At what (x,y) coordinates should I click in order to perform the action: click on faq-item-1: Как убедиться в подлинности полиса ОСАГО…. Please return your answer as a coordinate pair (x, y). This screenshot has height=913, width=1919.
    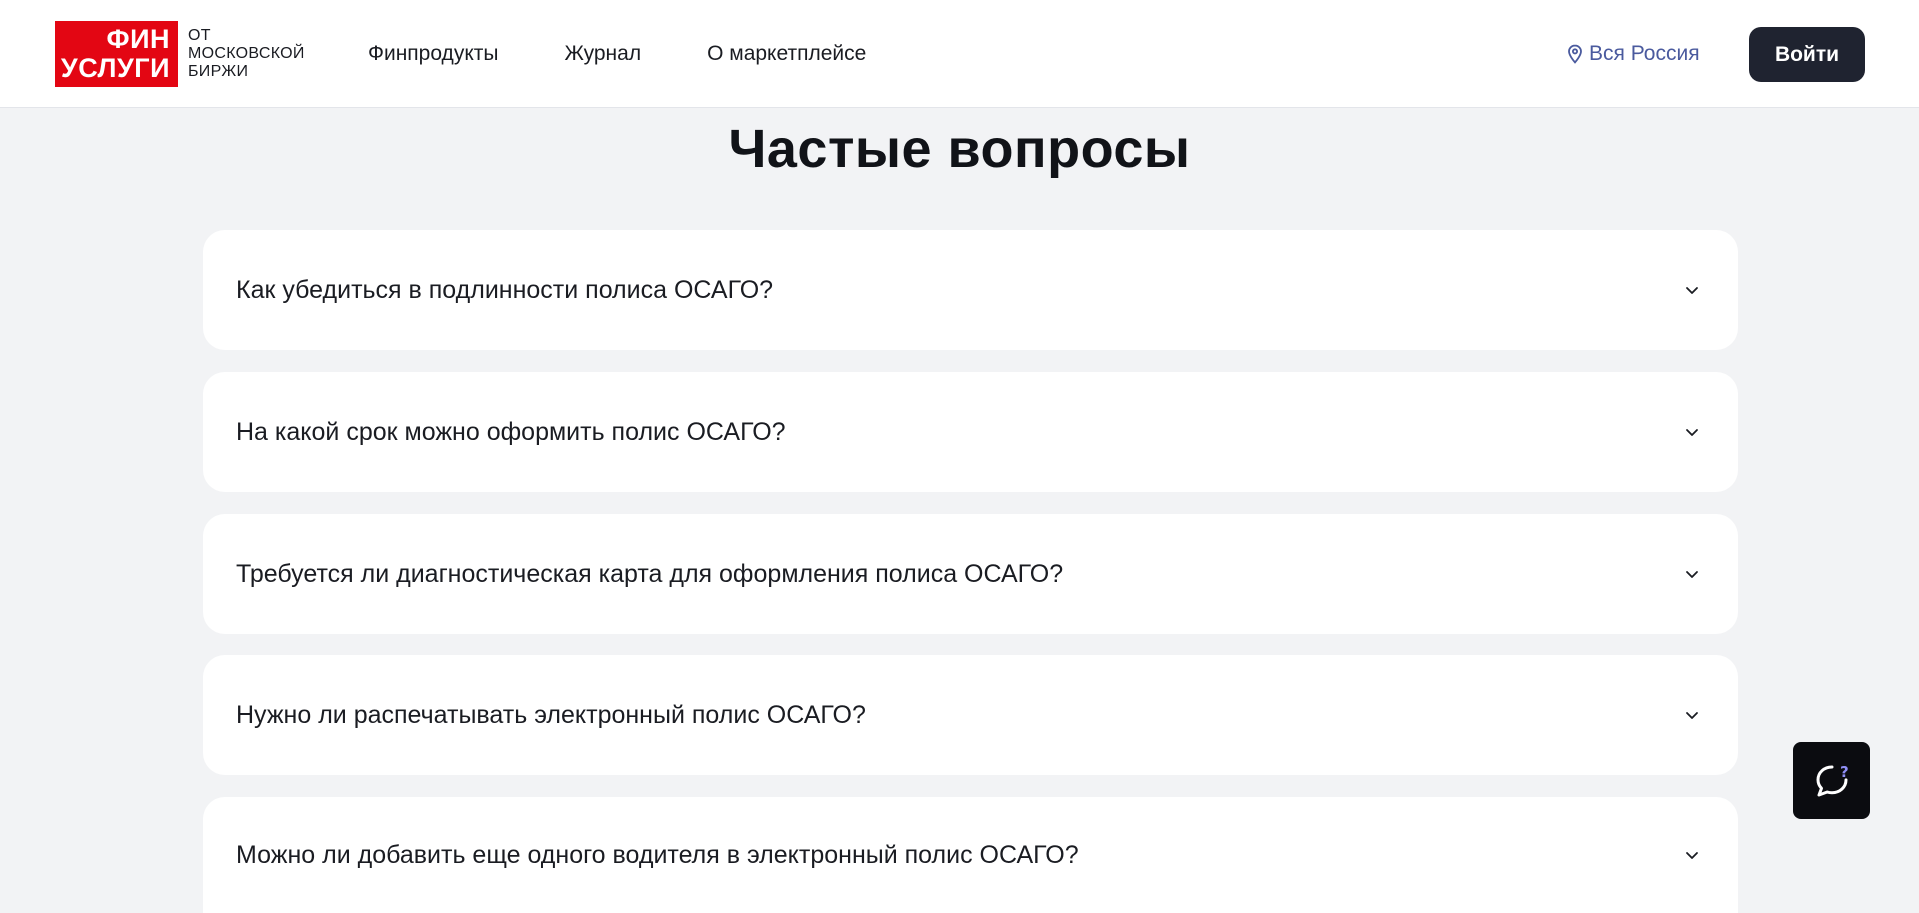
    Looking at the image, I should click on (970, 290).